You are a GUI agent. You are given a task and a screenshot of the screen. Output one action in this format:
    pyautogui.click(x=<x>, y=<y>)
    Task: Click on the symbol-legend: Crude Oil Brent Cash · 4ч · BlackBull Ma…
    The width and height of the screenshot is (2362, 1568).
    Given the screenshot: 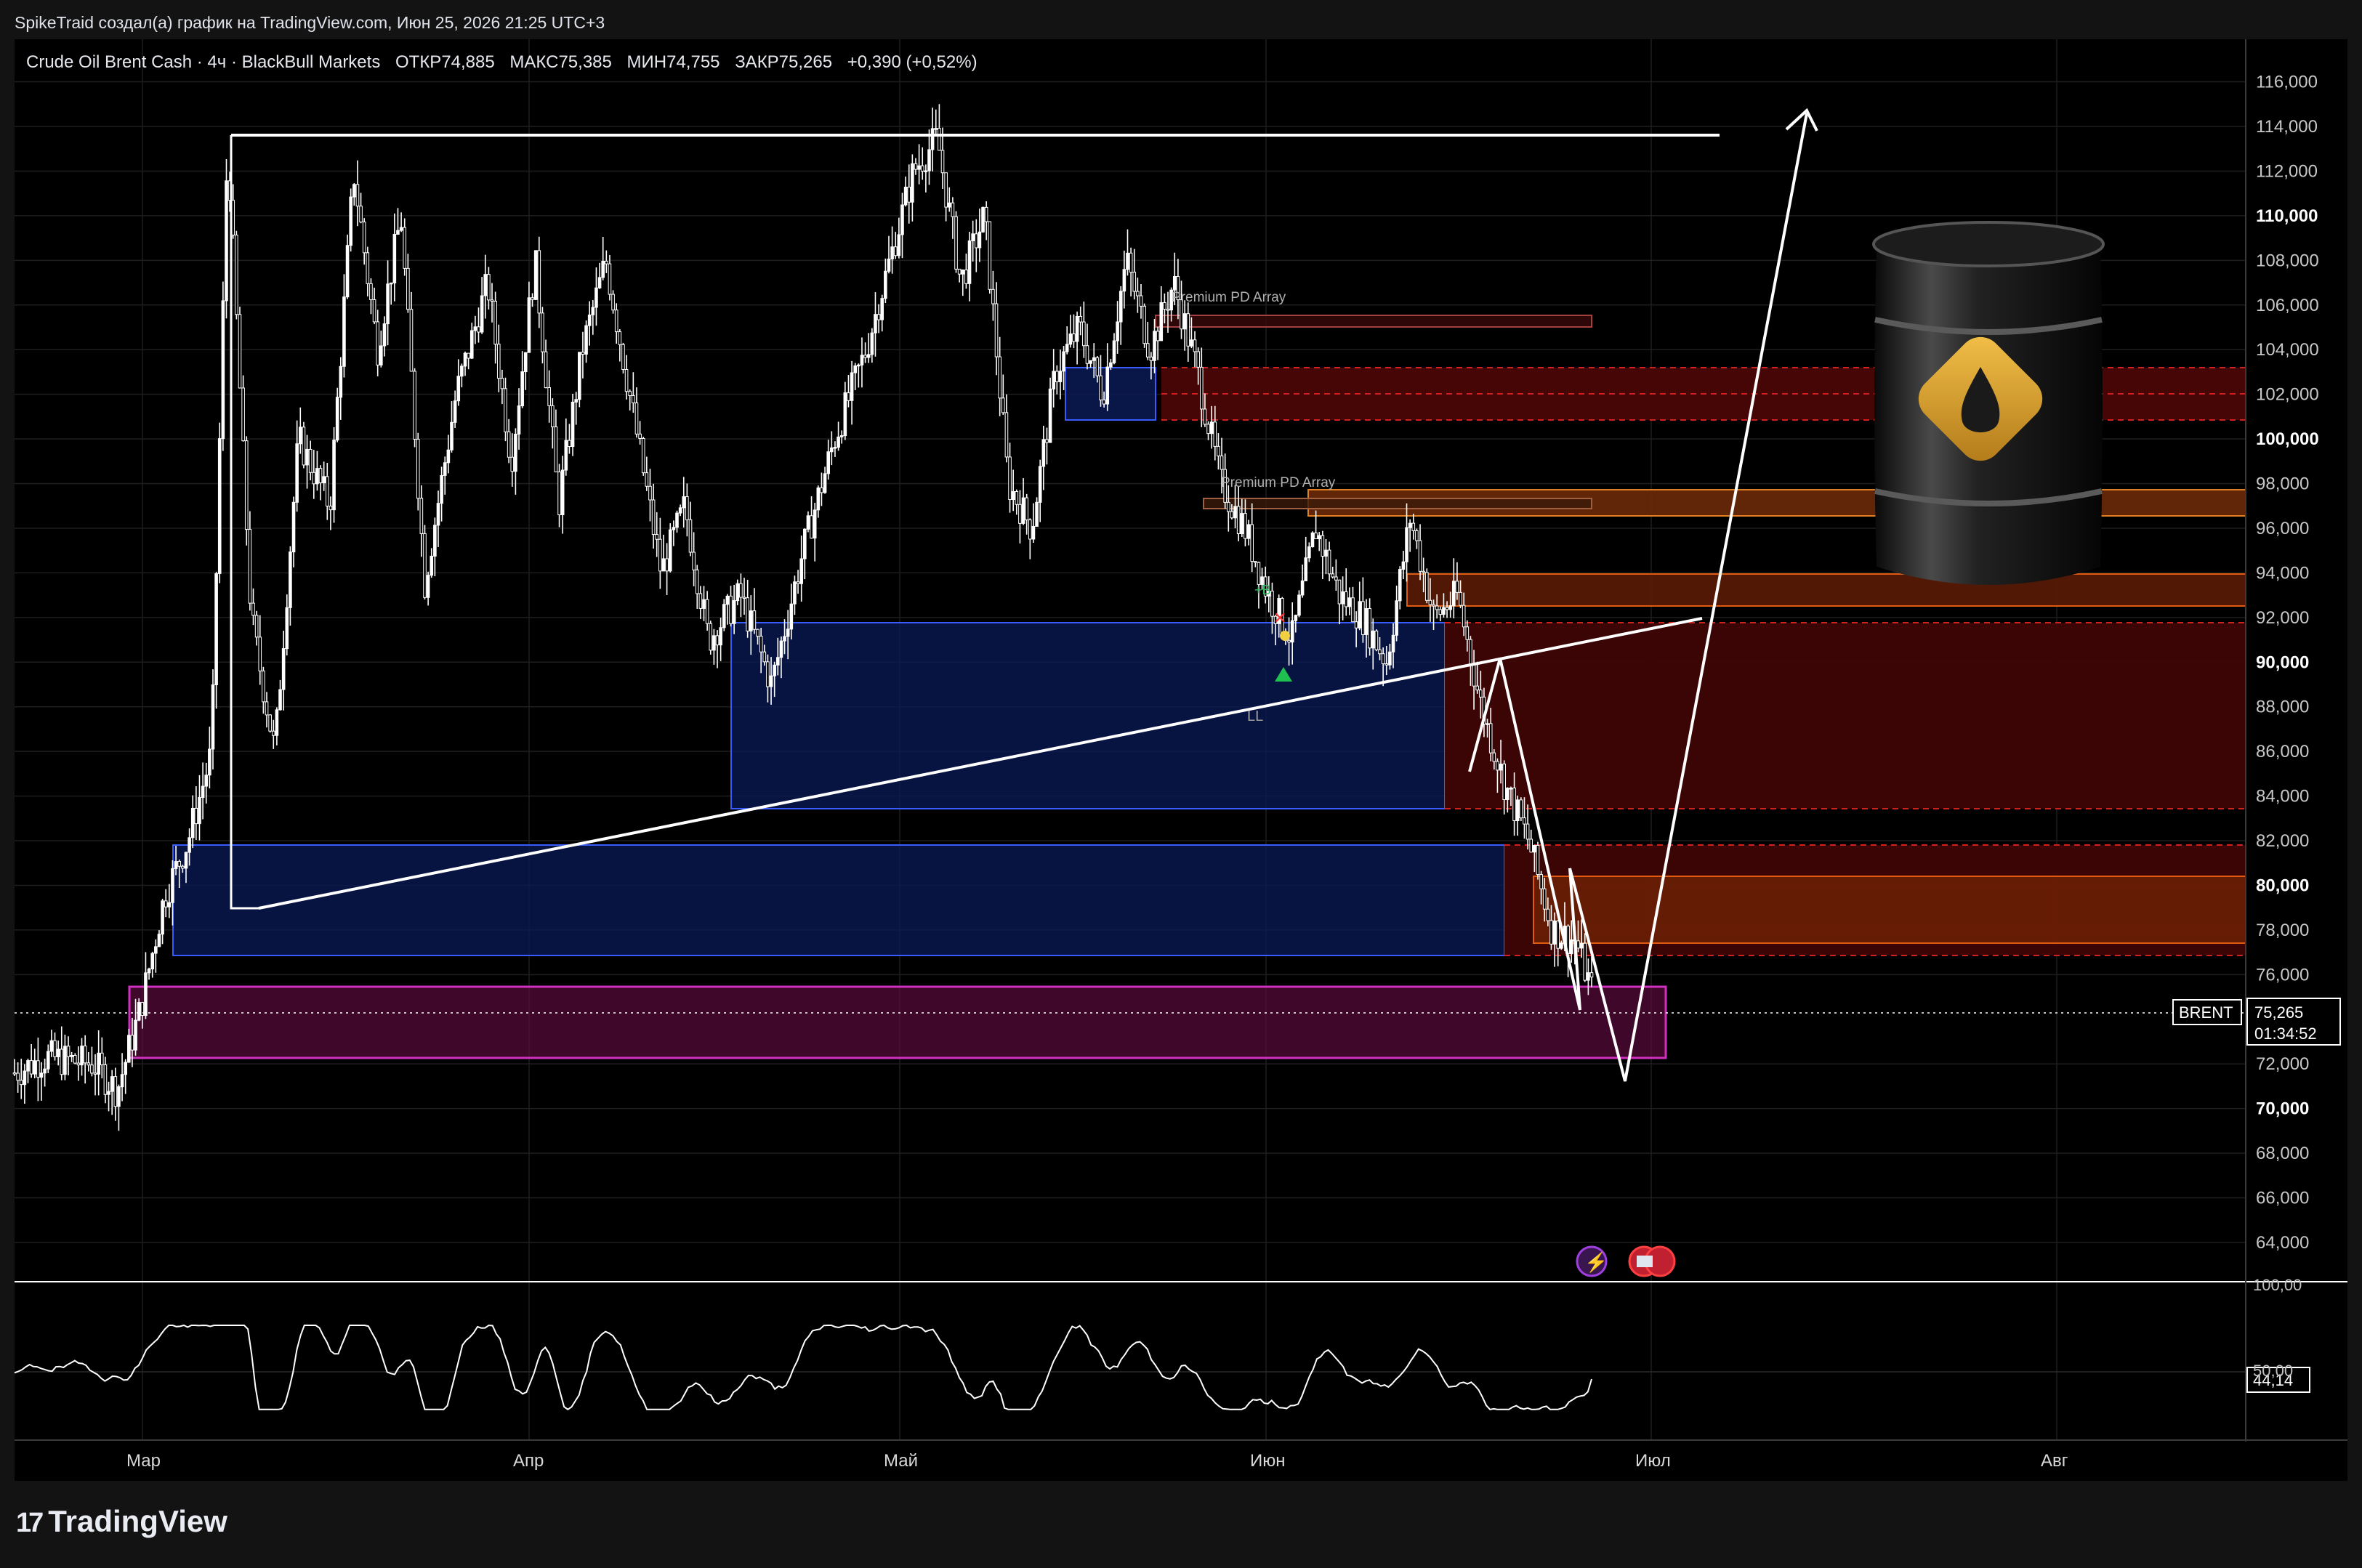 What is the action you would take?
    pyautogui.click(x=507, y=62)
    